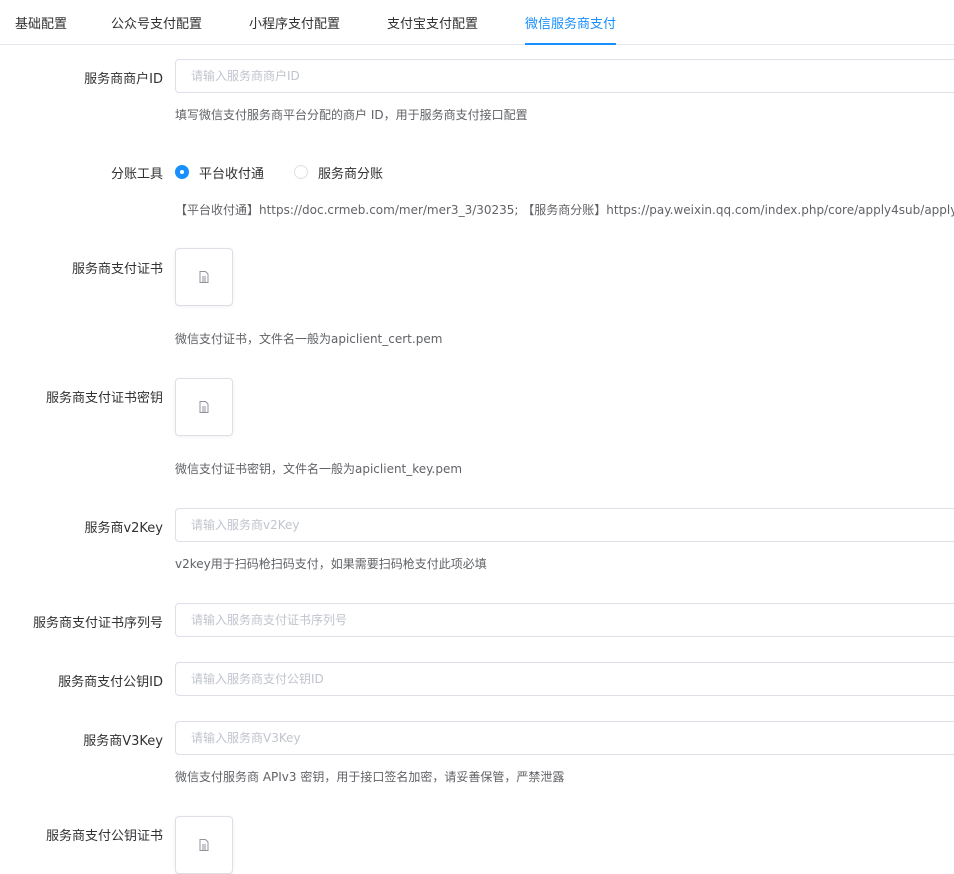  I want to click on cert-upload-button, so click(204, 277).